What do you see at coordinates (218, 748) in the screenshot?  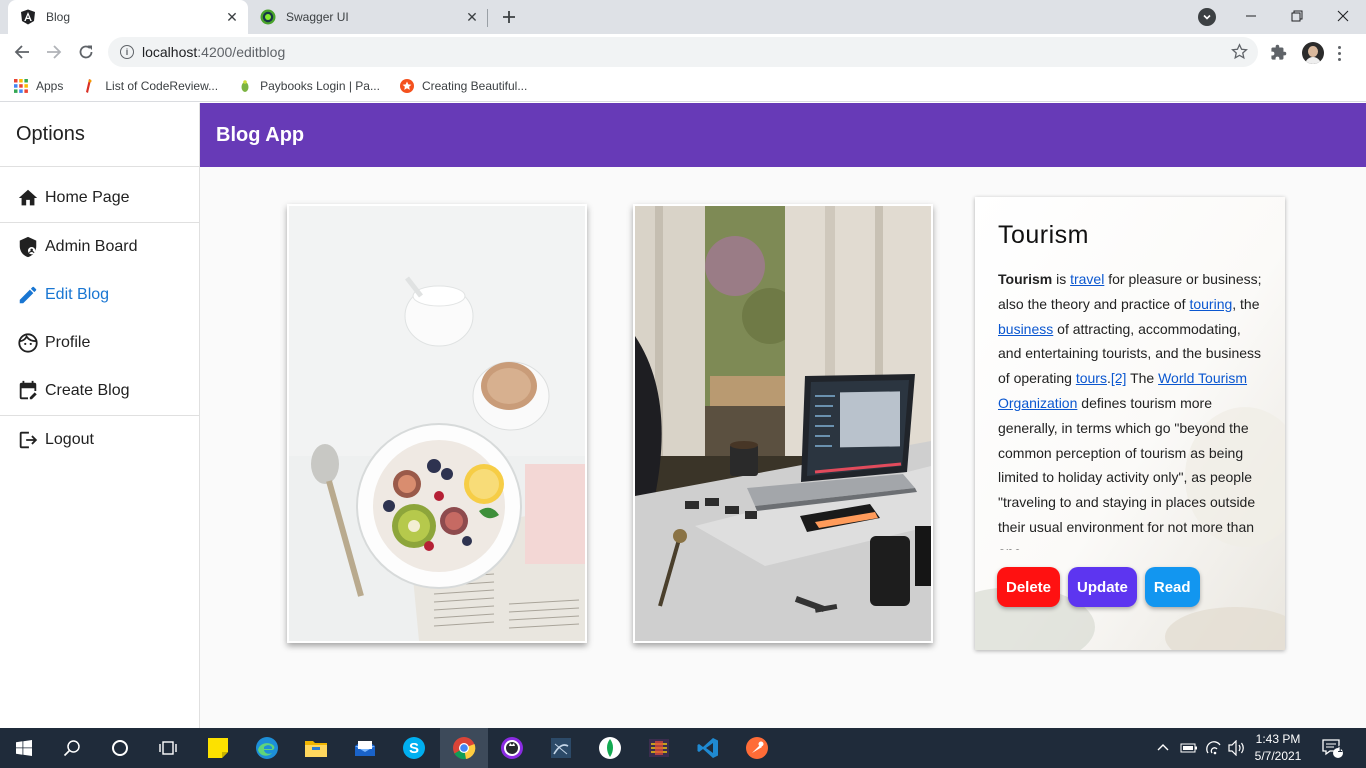 I see `sticky-notes-icon` at bounding box center [218, 748].